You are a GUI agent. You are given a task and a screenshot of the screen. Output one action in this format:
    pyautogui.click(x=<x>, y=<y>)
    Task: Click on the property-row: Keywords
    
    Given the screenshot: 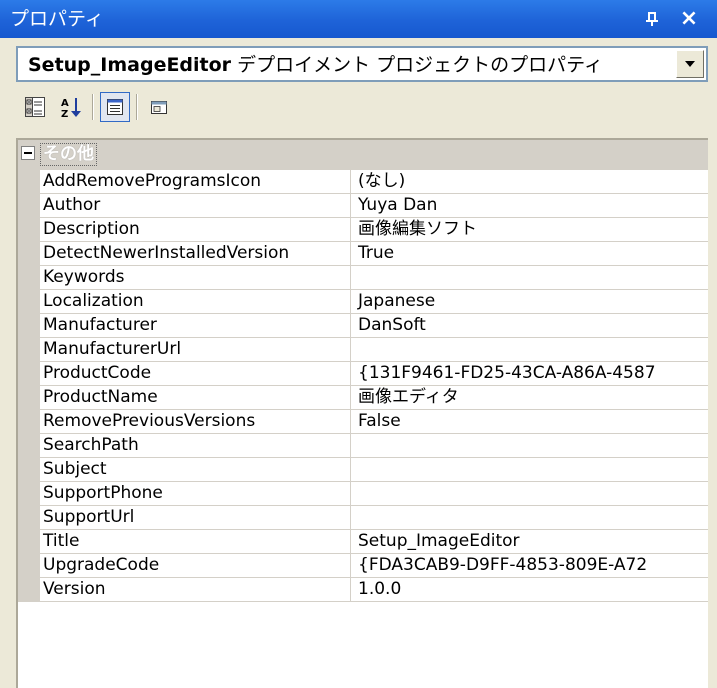 What is the action you would take?
    pyautogui.click(x=363, y=278)
    